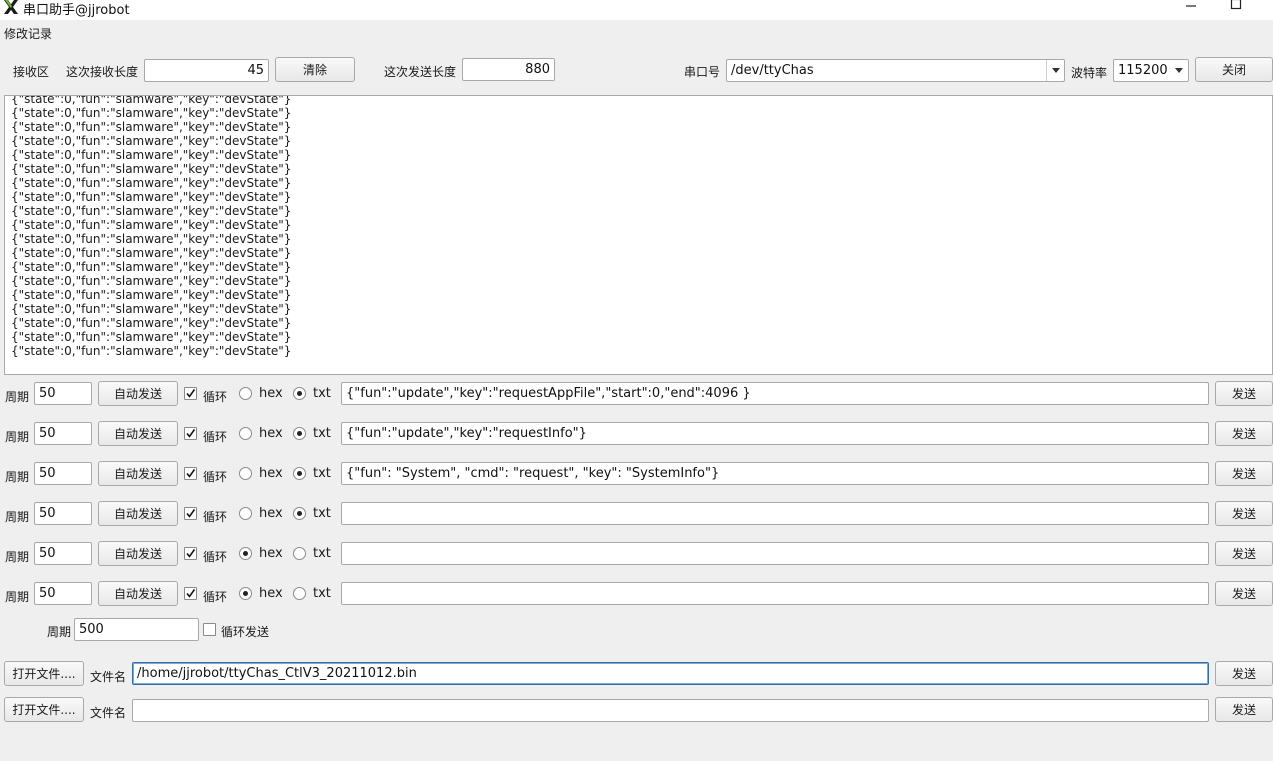 The width and height of the screenshot is (1273, 761). Describe the element at coordinates (895, 70) in the screenshot. I see `port-select: /dev/ttyChas` at that location.